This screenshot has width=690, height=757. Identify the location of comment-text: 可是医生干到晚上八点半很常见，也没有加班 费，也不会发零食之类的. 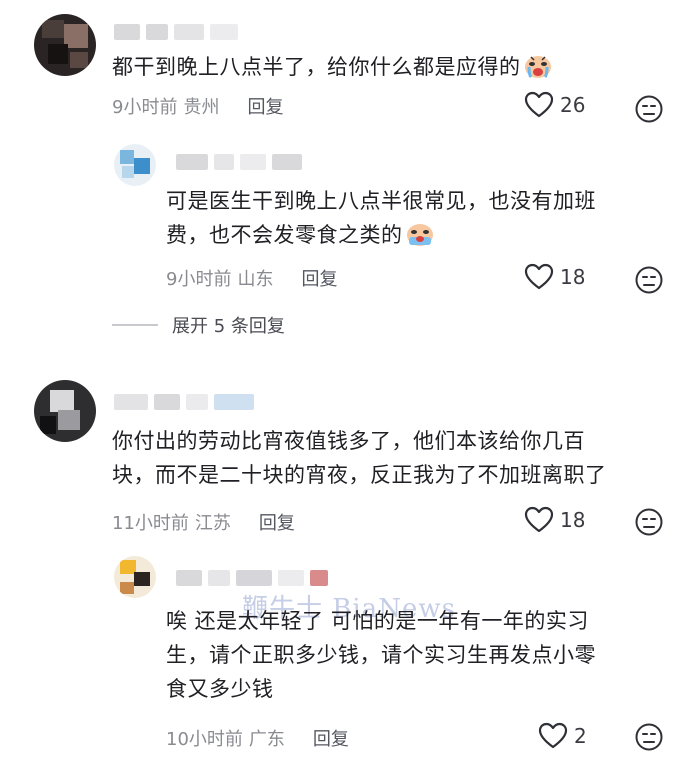
(381, 218).